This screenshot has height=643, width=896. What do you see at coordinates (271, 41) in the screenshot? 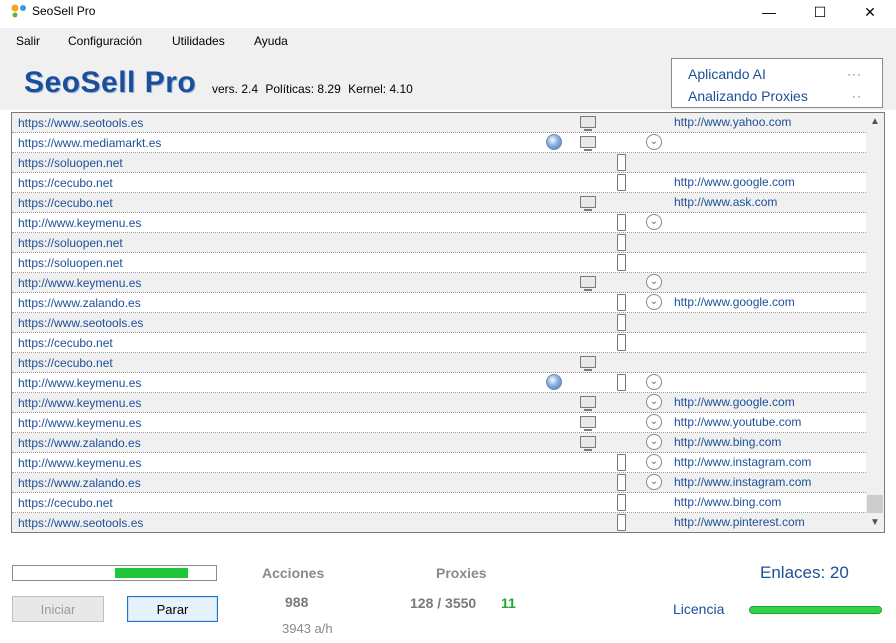
I see `menu-ayuda: Ayuda` at bounding box center [271, 41].